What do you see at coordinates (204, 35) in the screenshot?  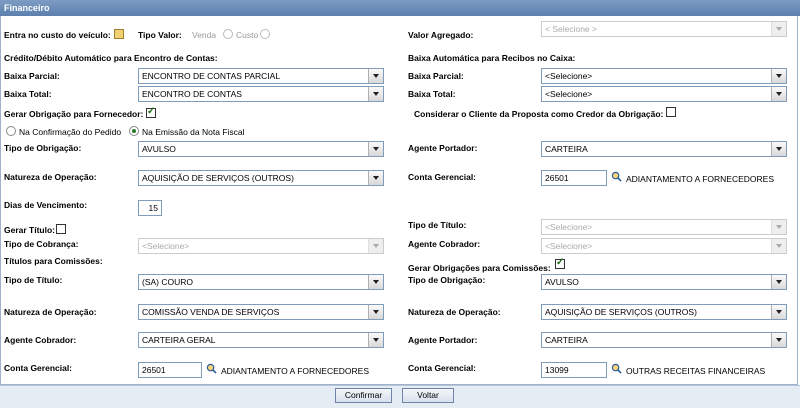 I see `tipo-valor-venda-label: Venda` at bounding box center [204, 35].